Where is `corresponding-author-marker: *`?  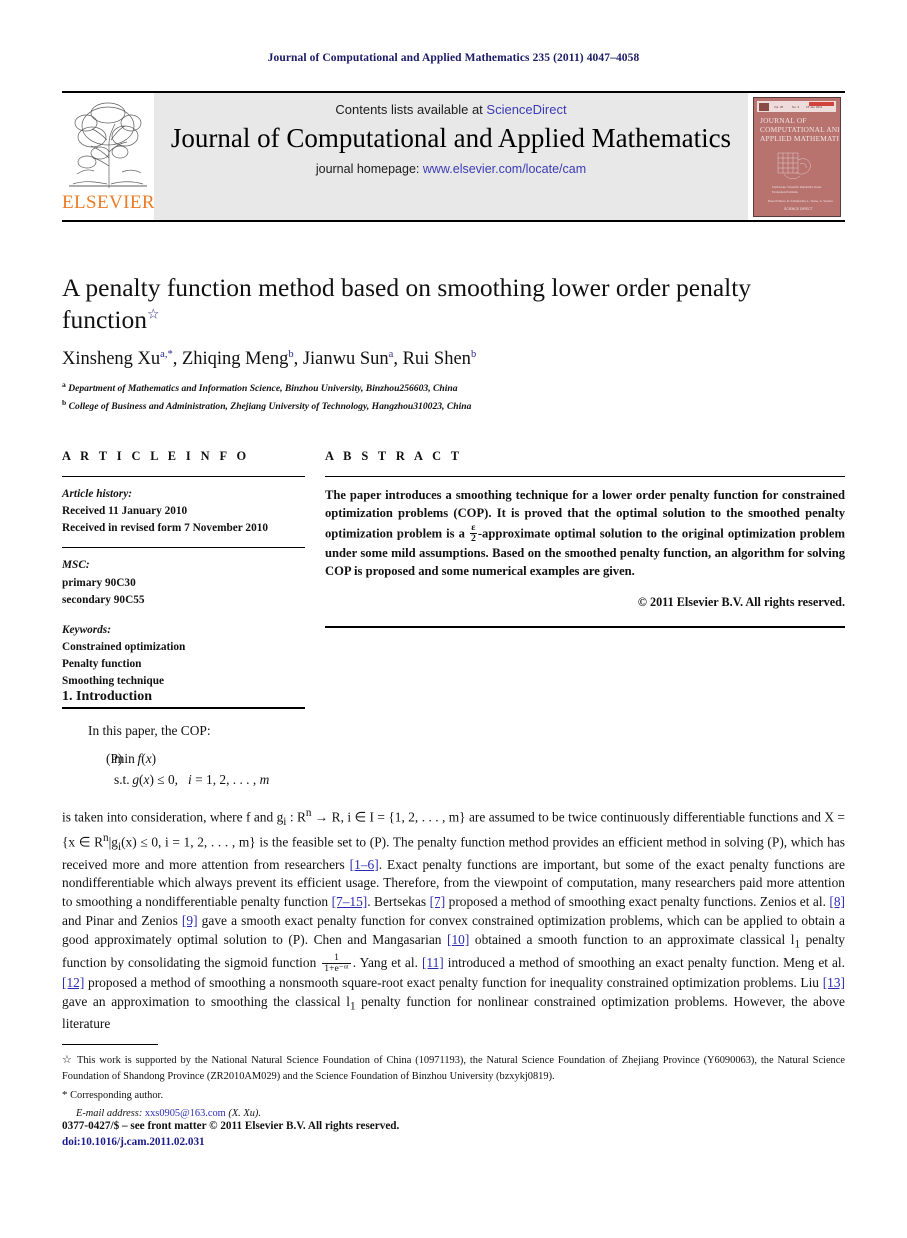
corresponding-author-marker: * is located at coordinates (65, 1095).